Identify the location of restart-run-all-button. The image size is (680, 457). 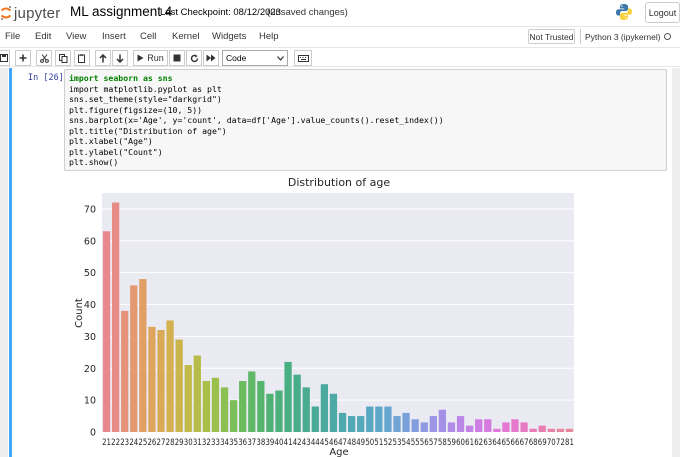
(211, 58).